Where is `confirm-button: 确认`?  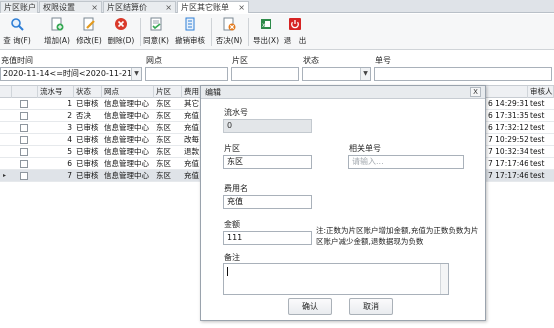 confirm-button: 确认 is located at coordinates (310, 306).